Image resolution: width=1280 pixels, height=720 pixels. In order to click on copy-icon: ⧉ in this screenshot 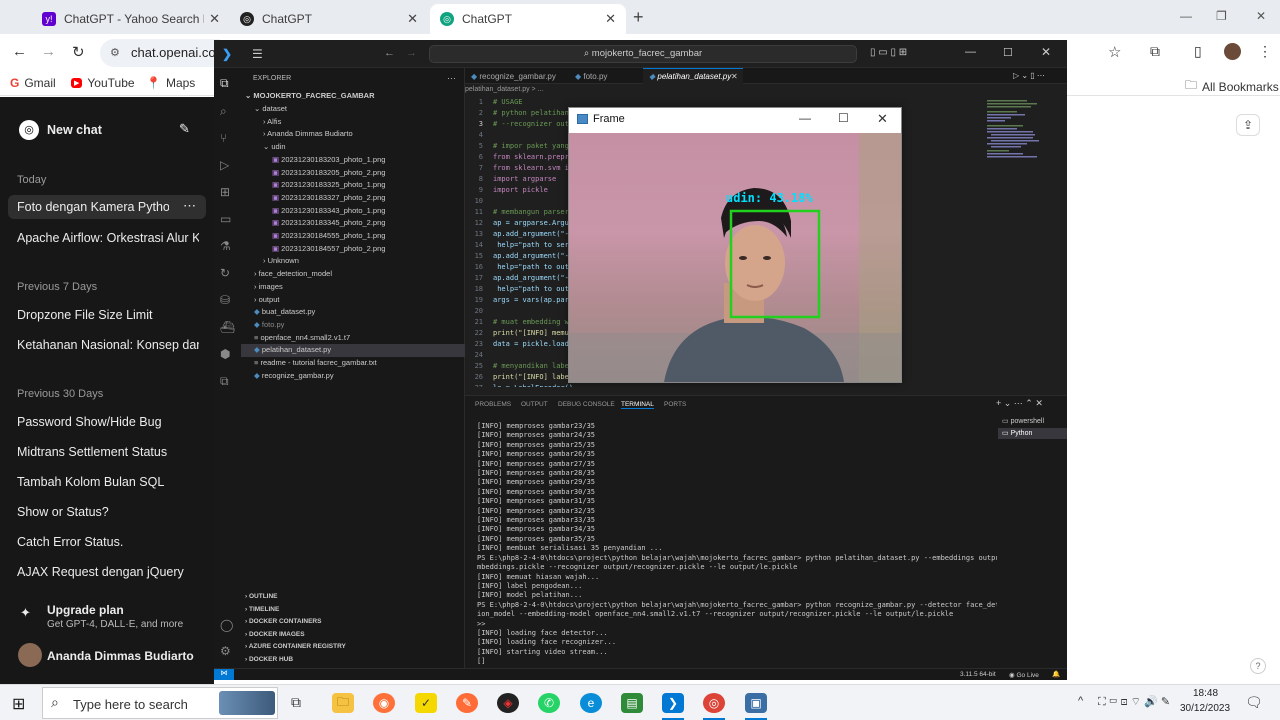, I will do `click(224, 381)`.